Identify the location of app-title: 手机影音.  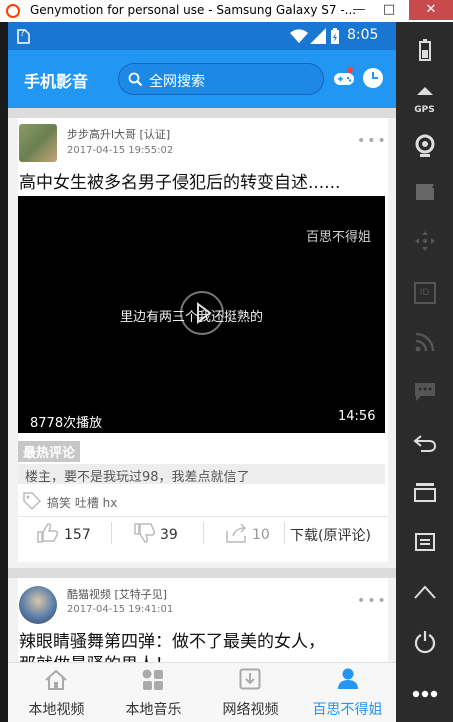
(56, 81).